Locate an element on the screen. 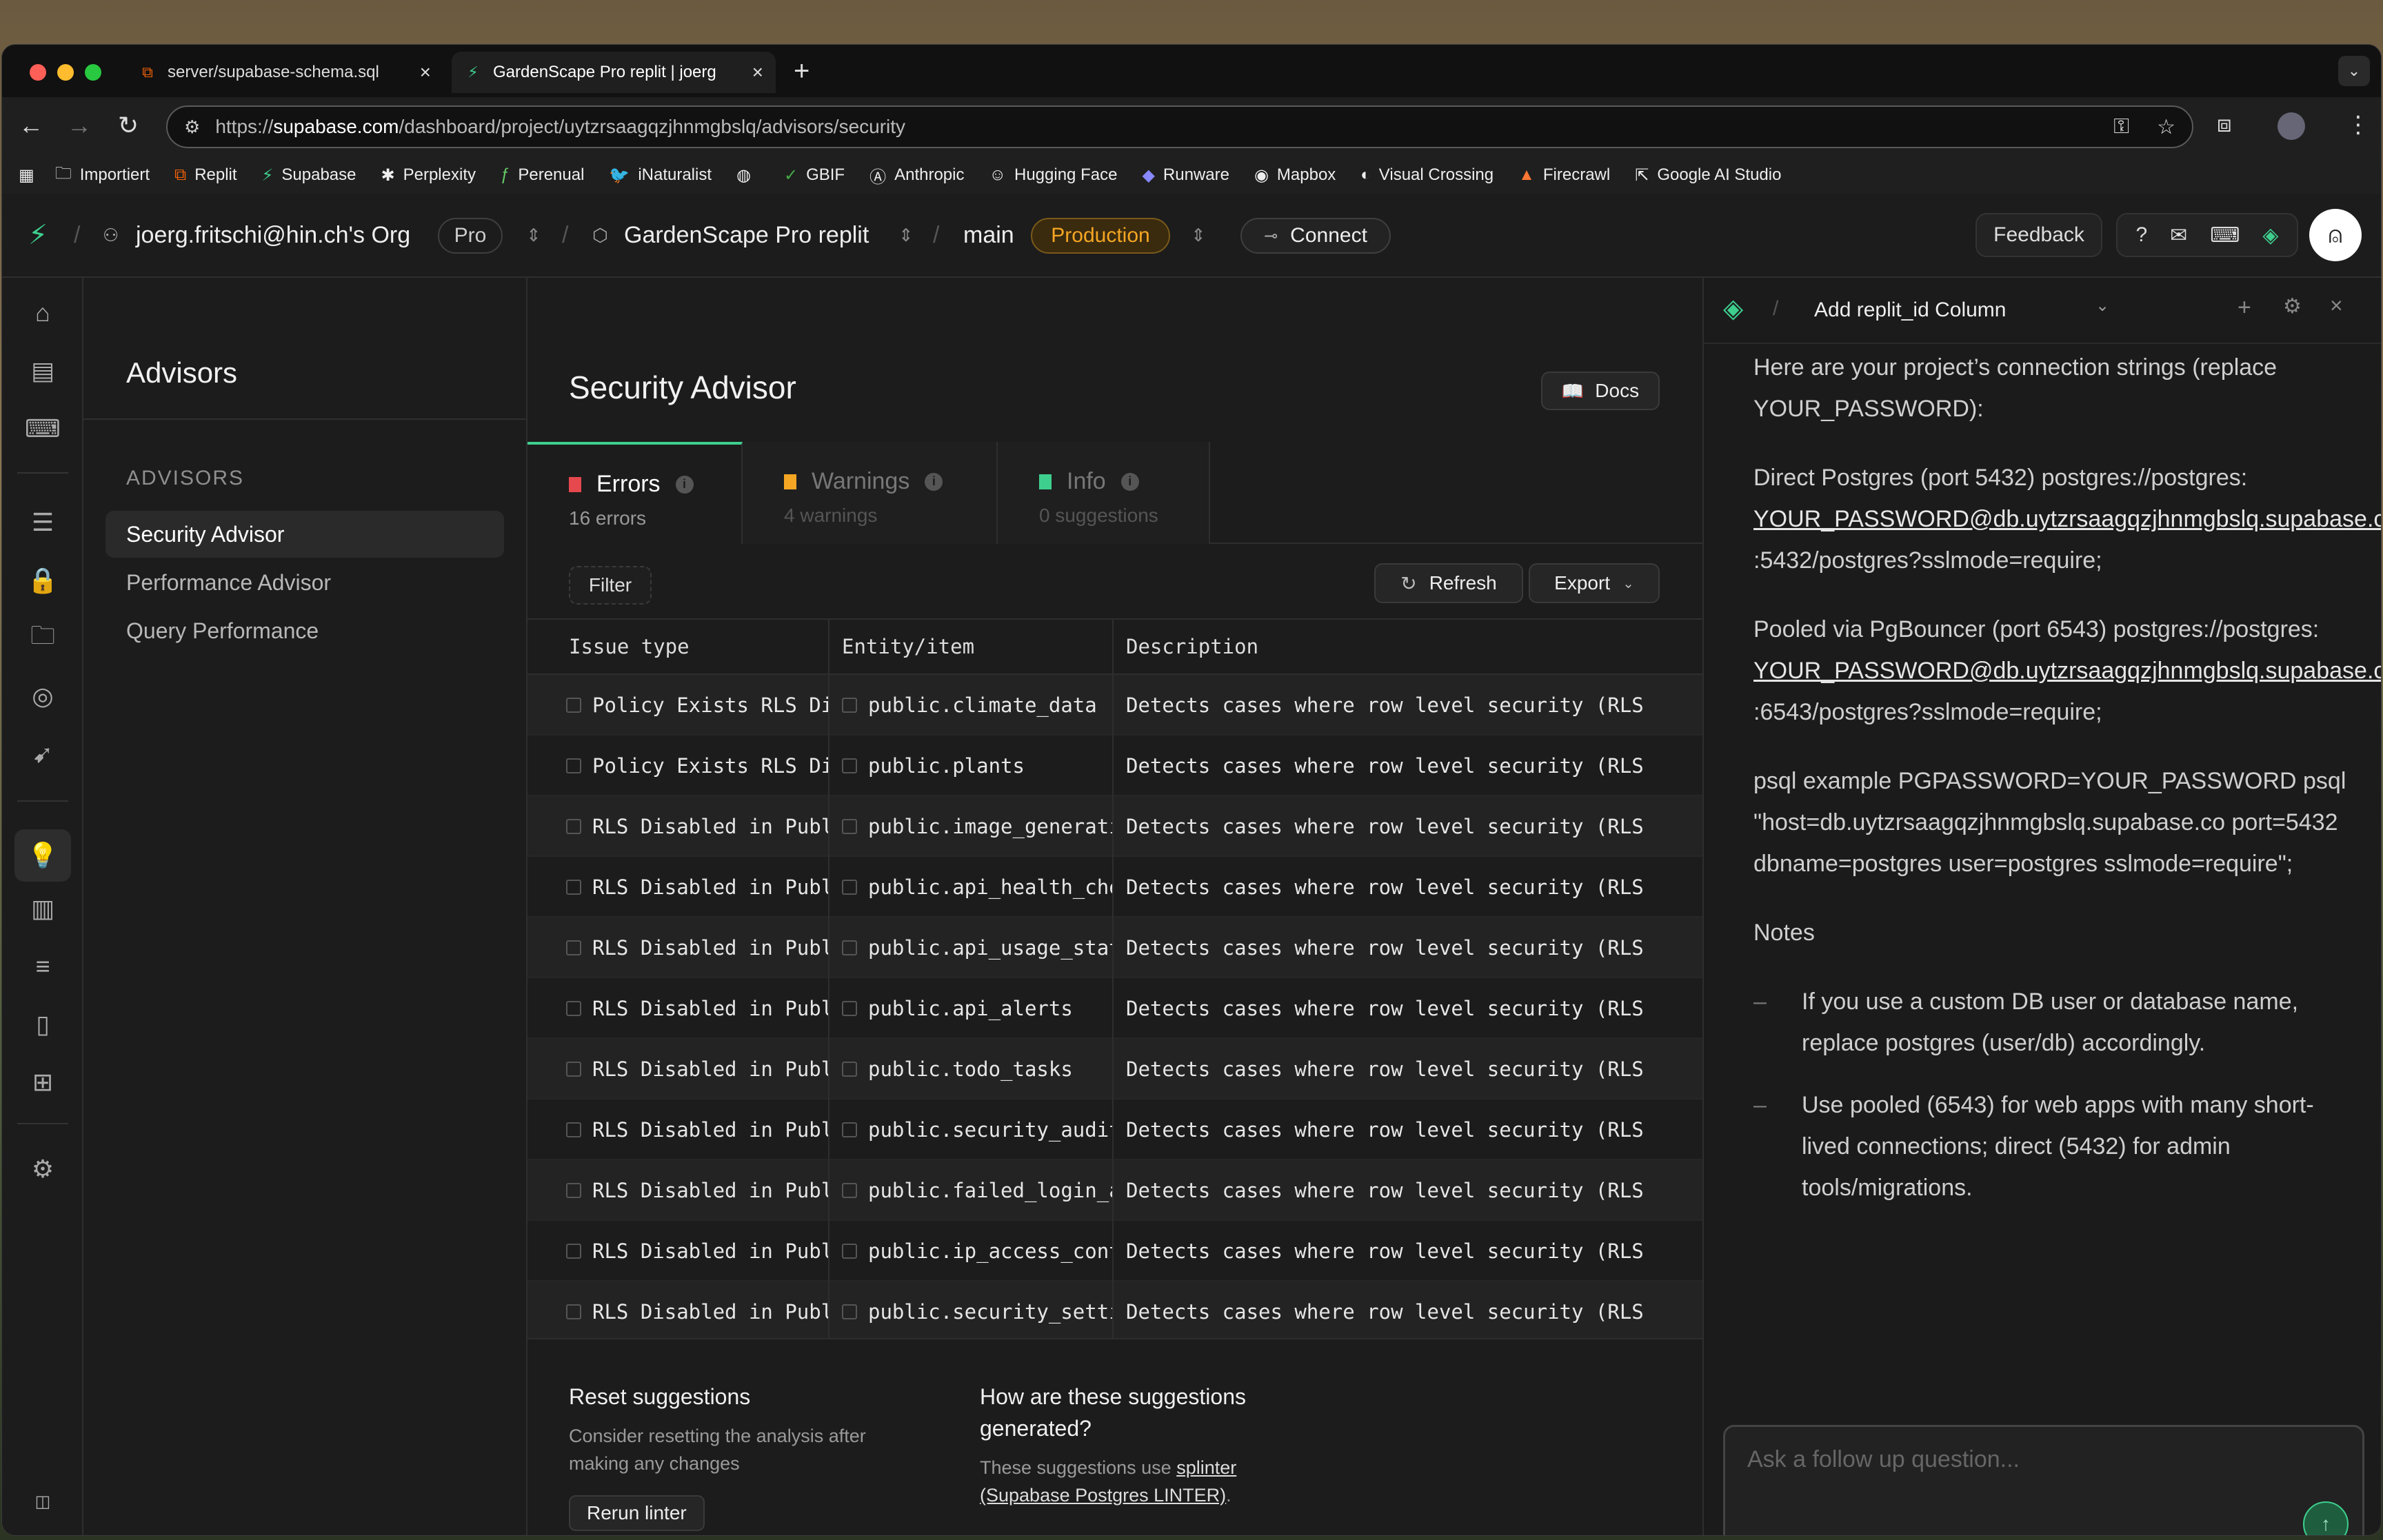 This screenshot has height=1540, width=2383. project-switcher-chevron-icon: ⇕ is located at coordinates (906, 236).